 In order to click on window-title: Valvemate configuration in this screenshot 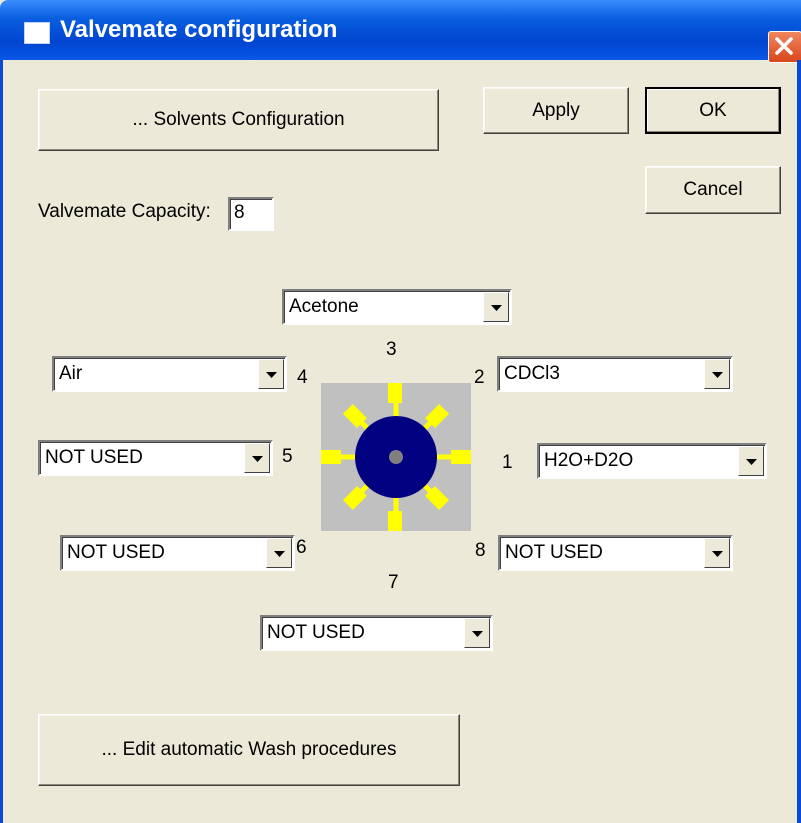, I will do `click(199, 29)`.